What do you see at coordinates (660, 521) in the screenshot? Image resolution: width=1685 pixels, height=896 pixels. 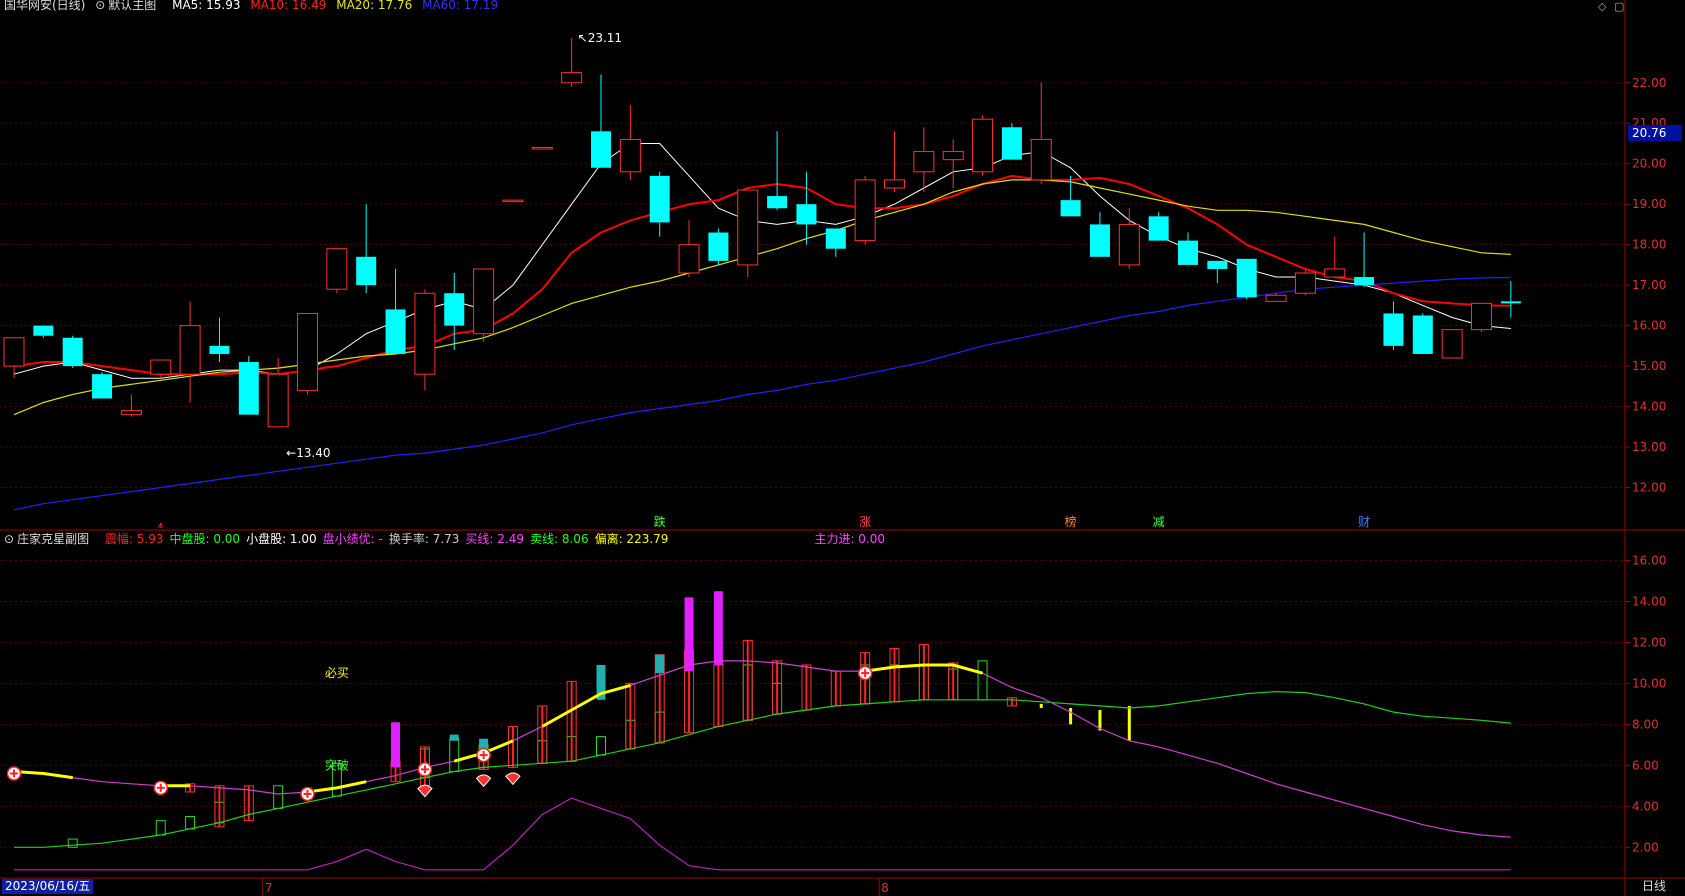 I see `event-marker: 跌` at bounding box center [660, 521].